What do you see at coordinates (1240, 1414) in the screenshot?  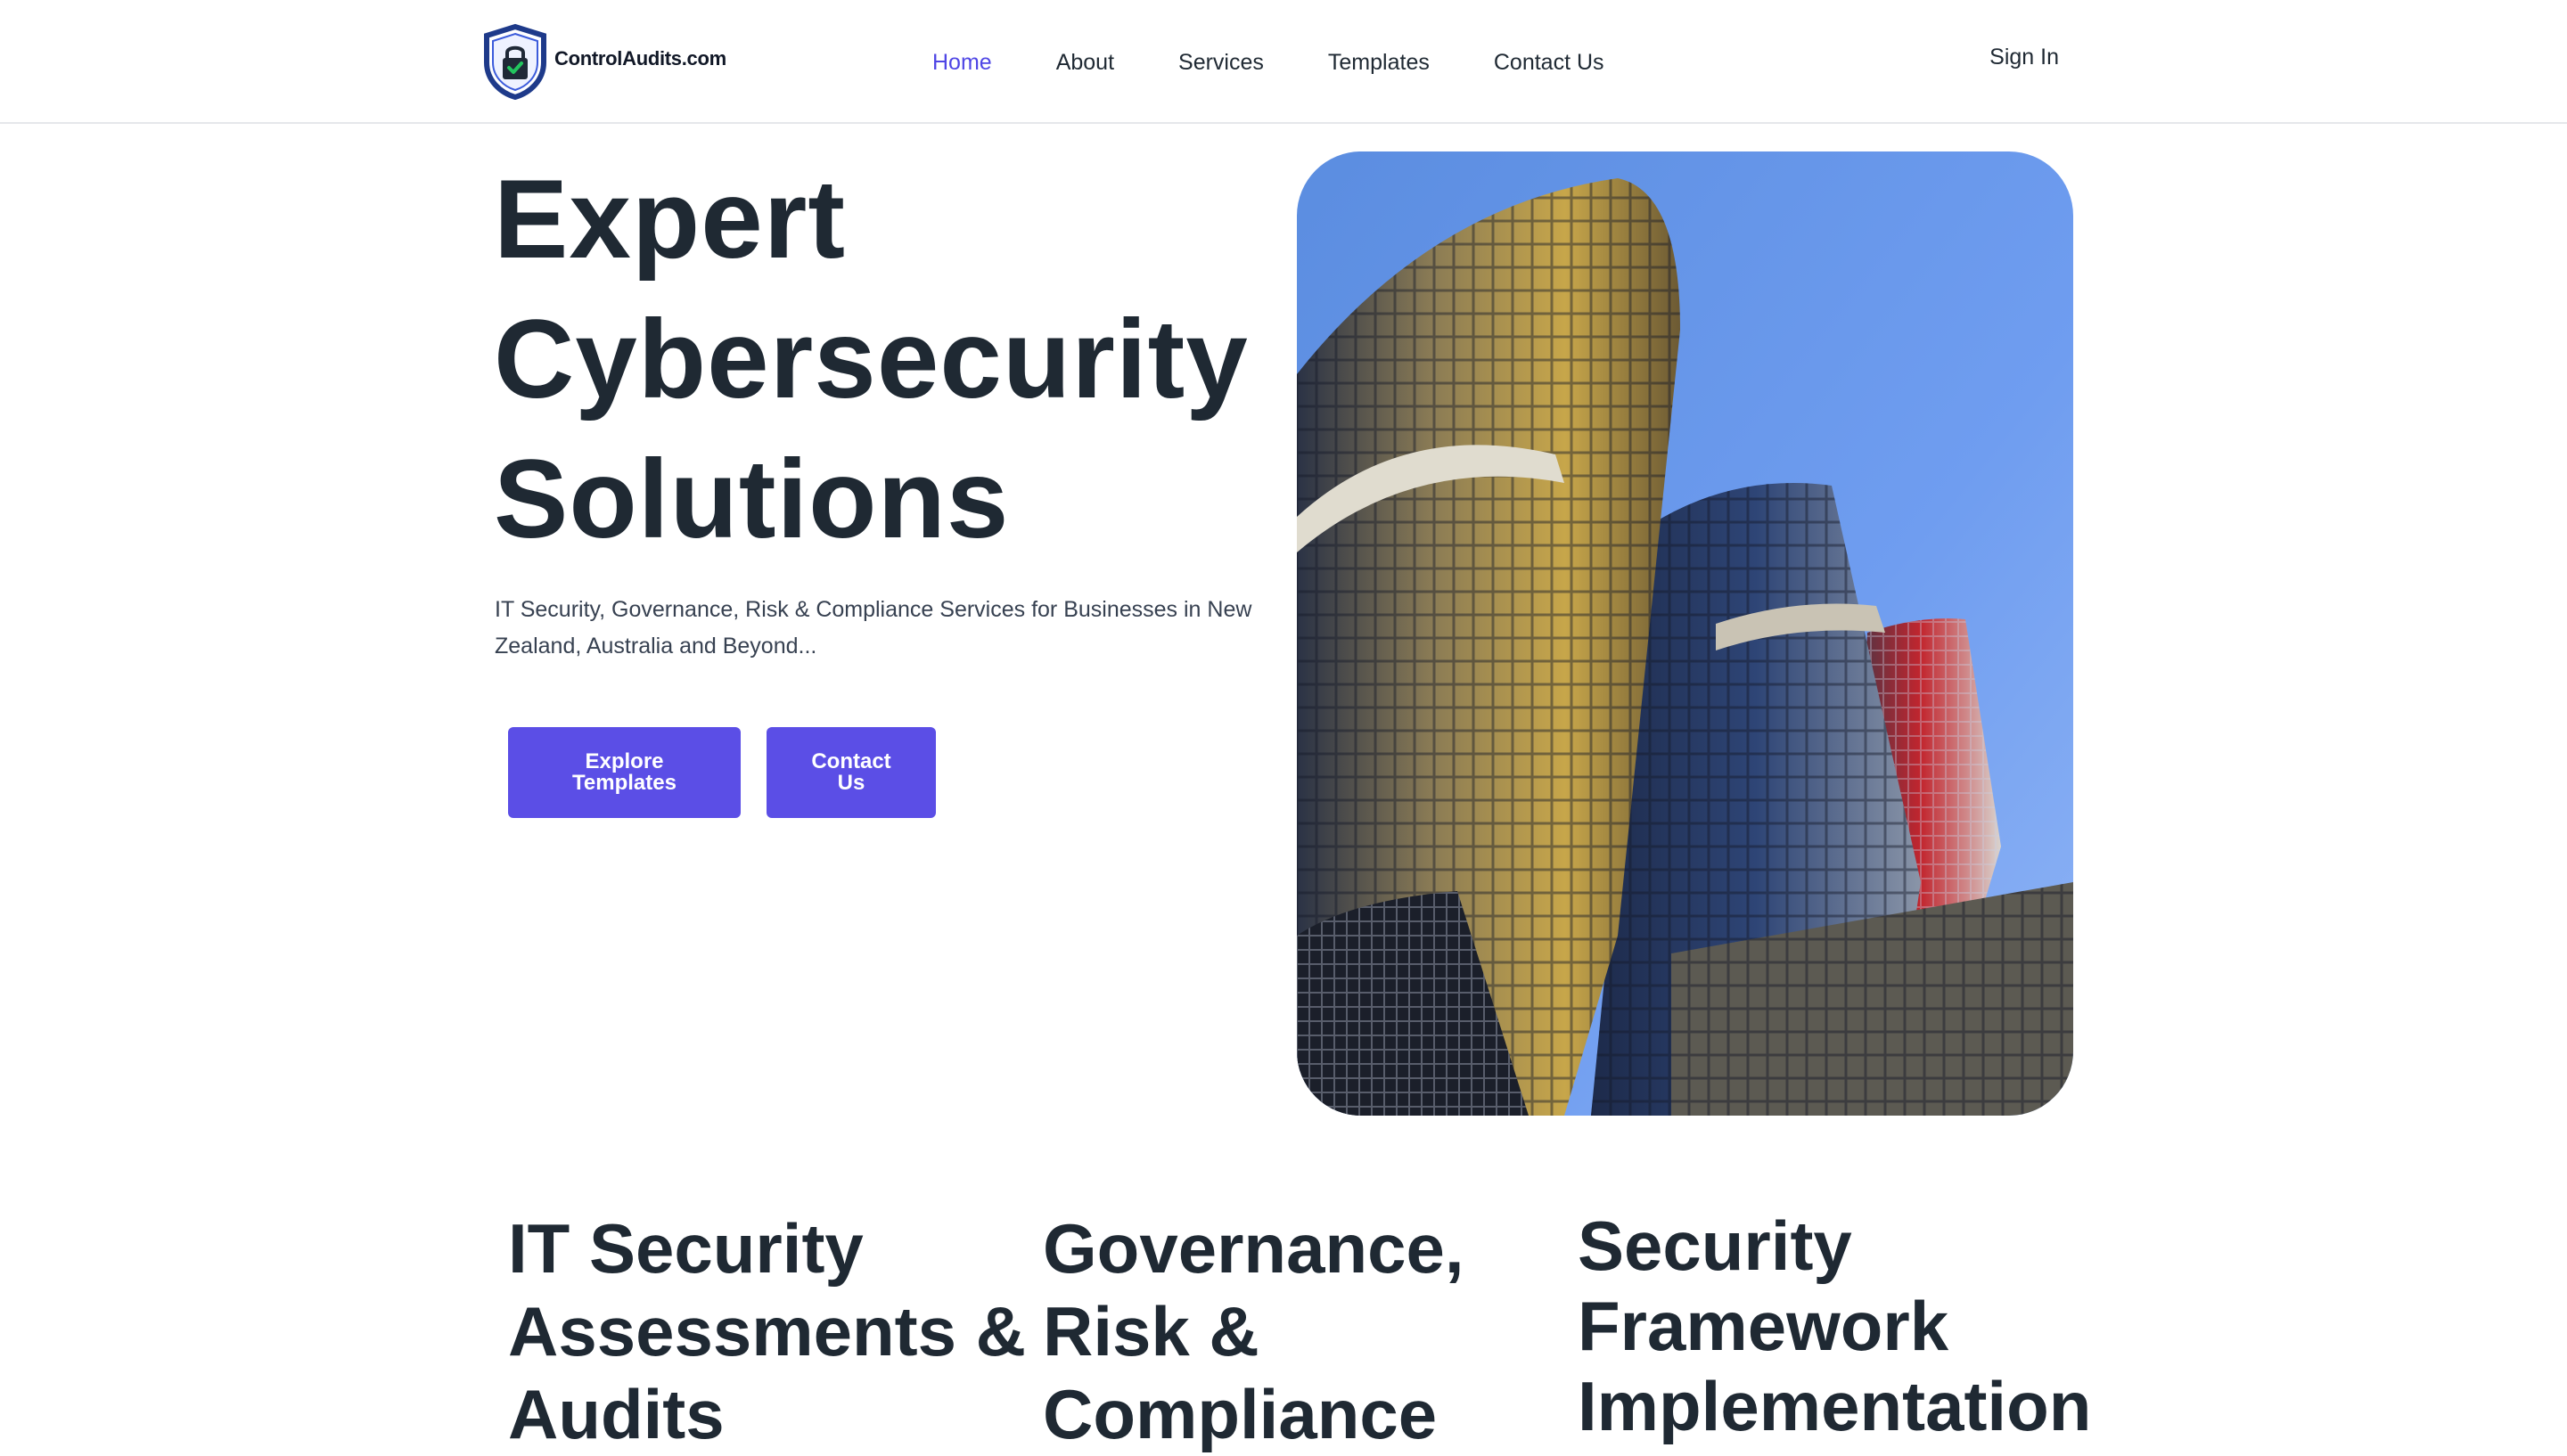 I see `service-heading-line: Compliance` at bounding box center [1240, 1414].